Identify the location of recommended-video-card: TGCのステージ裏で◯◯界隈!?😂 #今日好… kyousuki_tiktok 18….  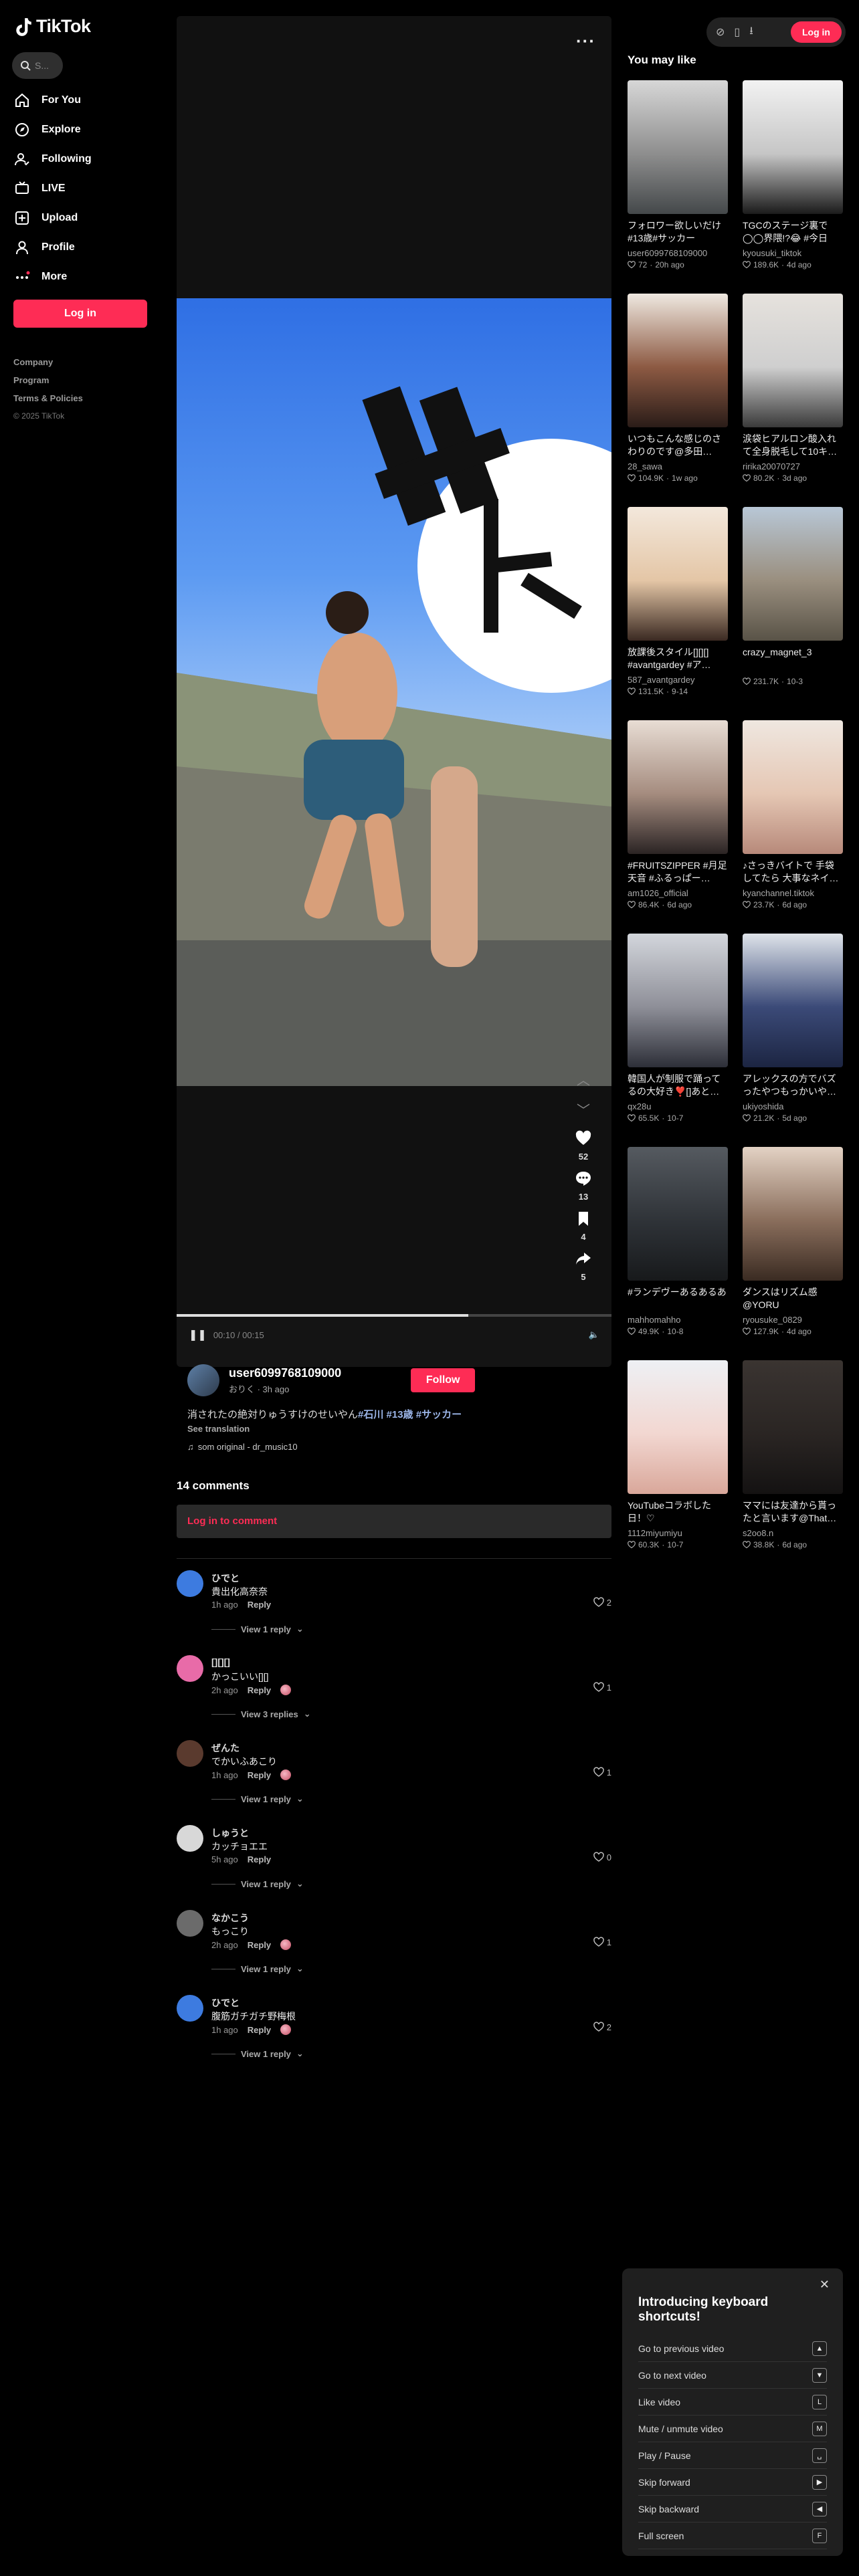
(793, 175).